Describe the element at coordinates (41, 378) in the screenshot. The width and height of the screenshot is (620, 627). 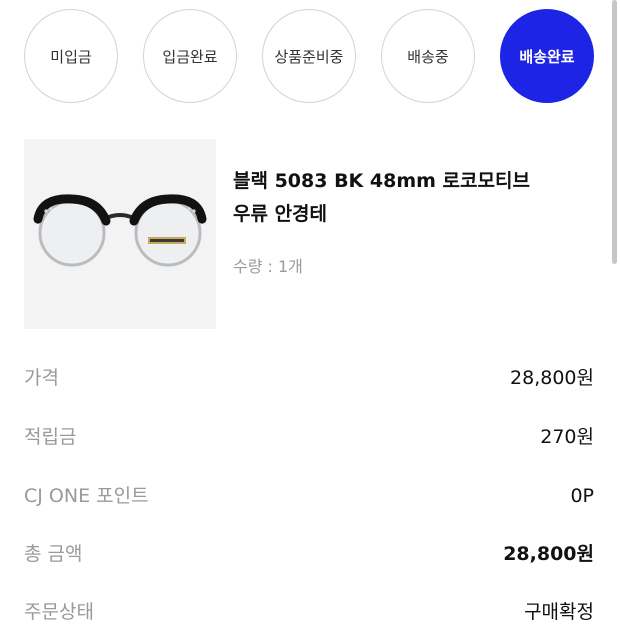
I see `price-label: 가격` at that location.